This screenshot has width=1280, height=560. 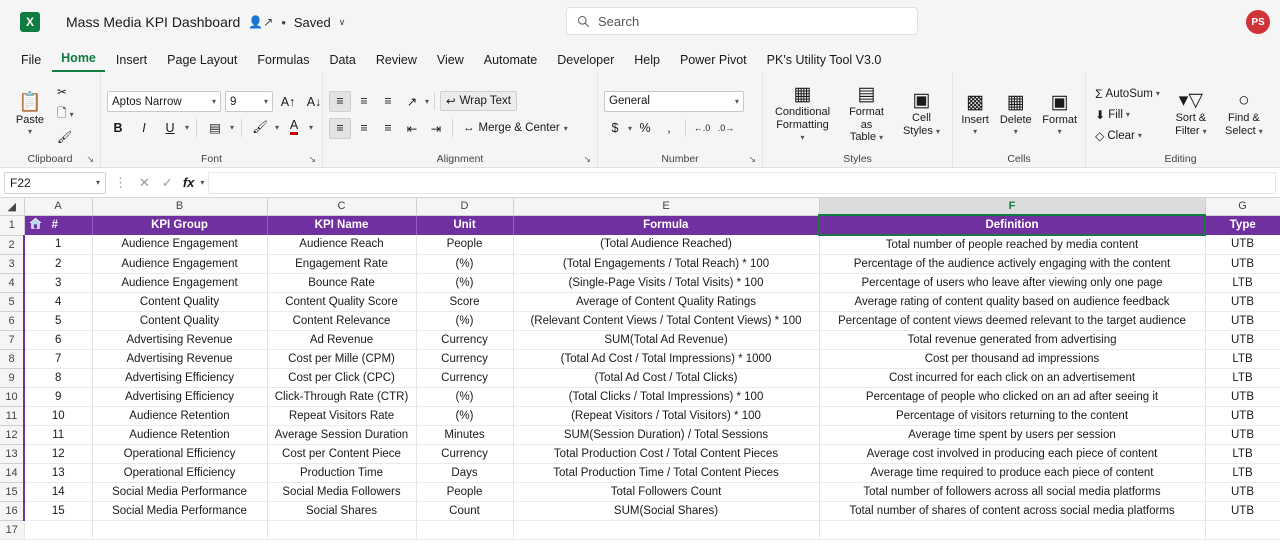 I want to click on format-cells-button: ▣ Format ▾, so click(x=1060, y=114).